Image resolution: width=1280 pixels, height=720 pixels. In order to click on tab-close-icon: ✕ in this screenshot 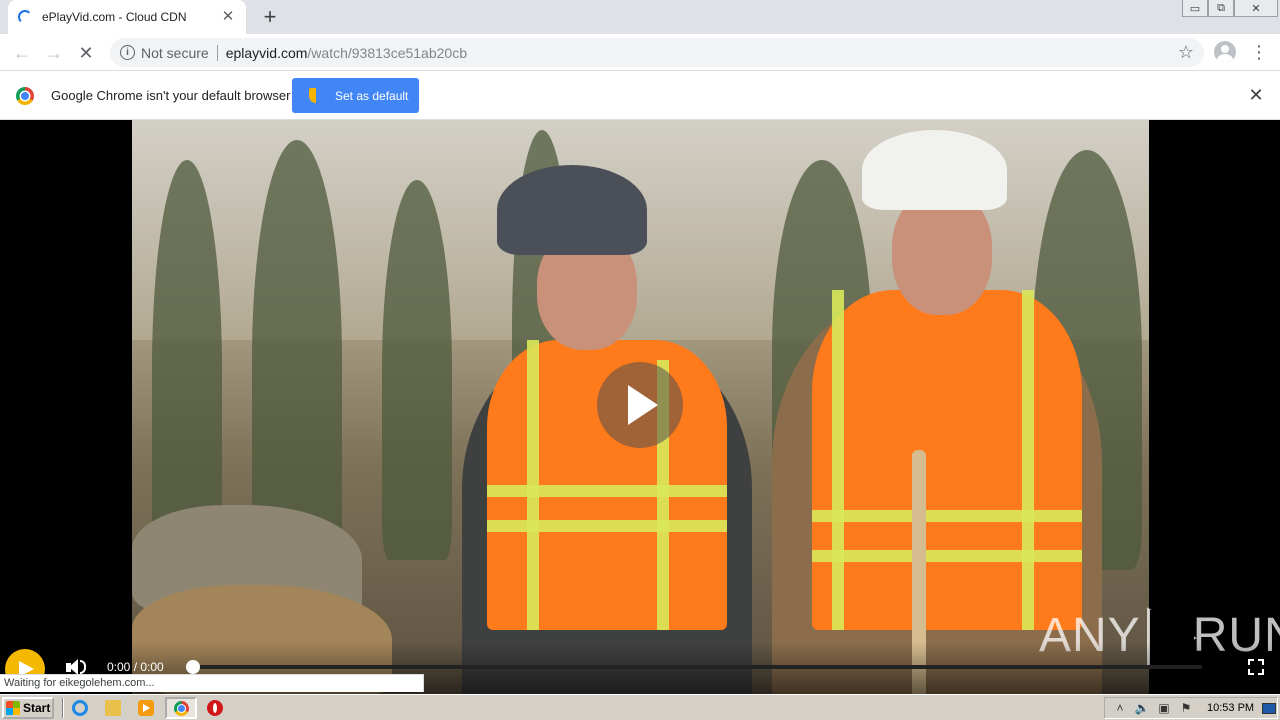, I will do `click(228, 17)`.